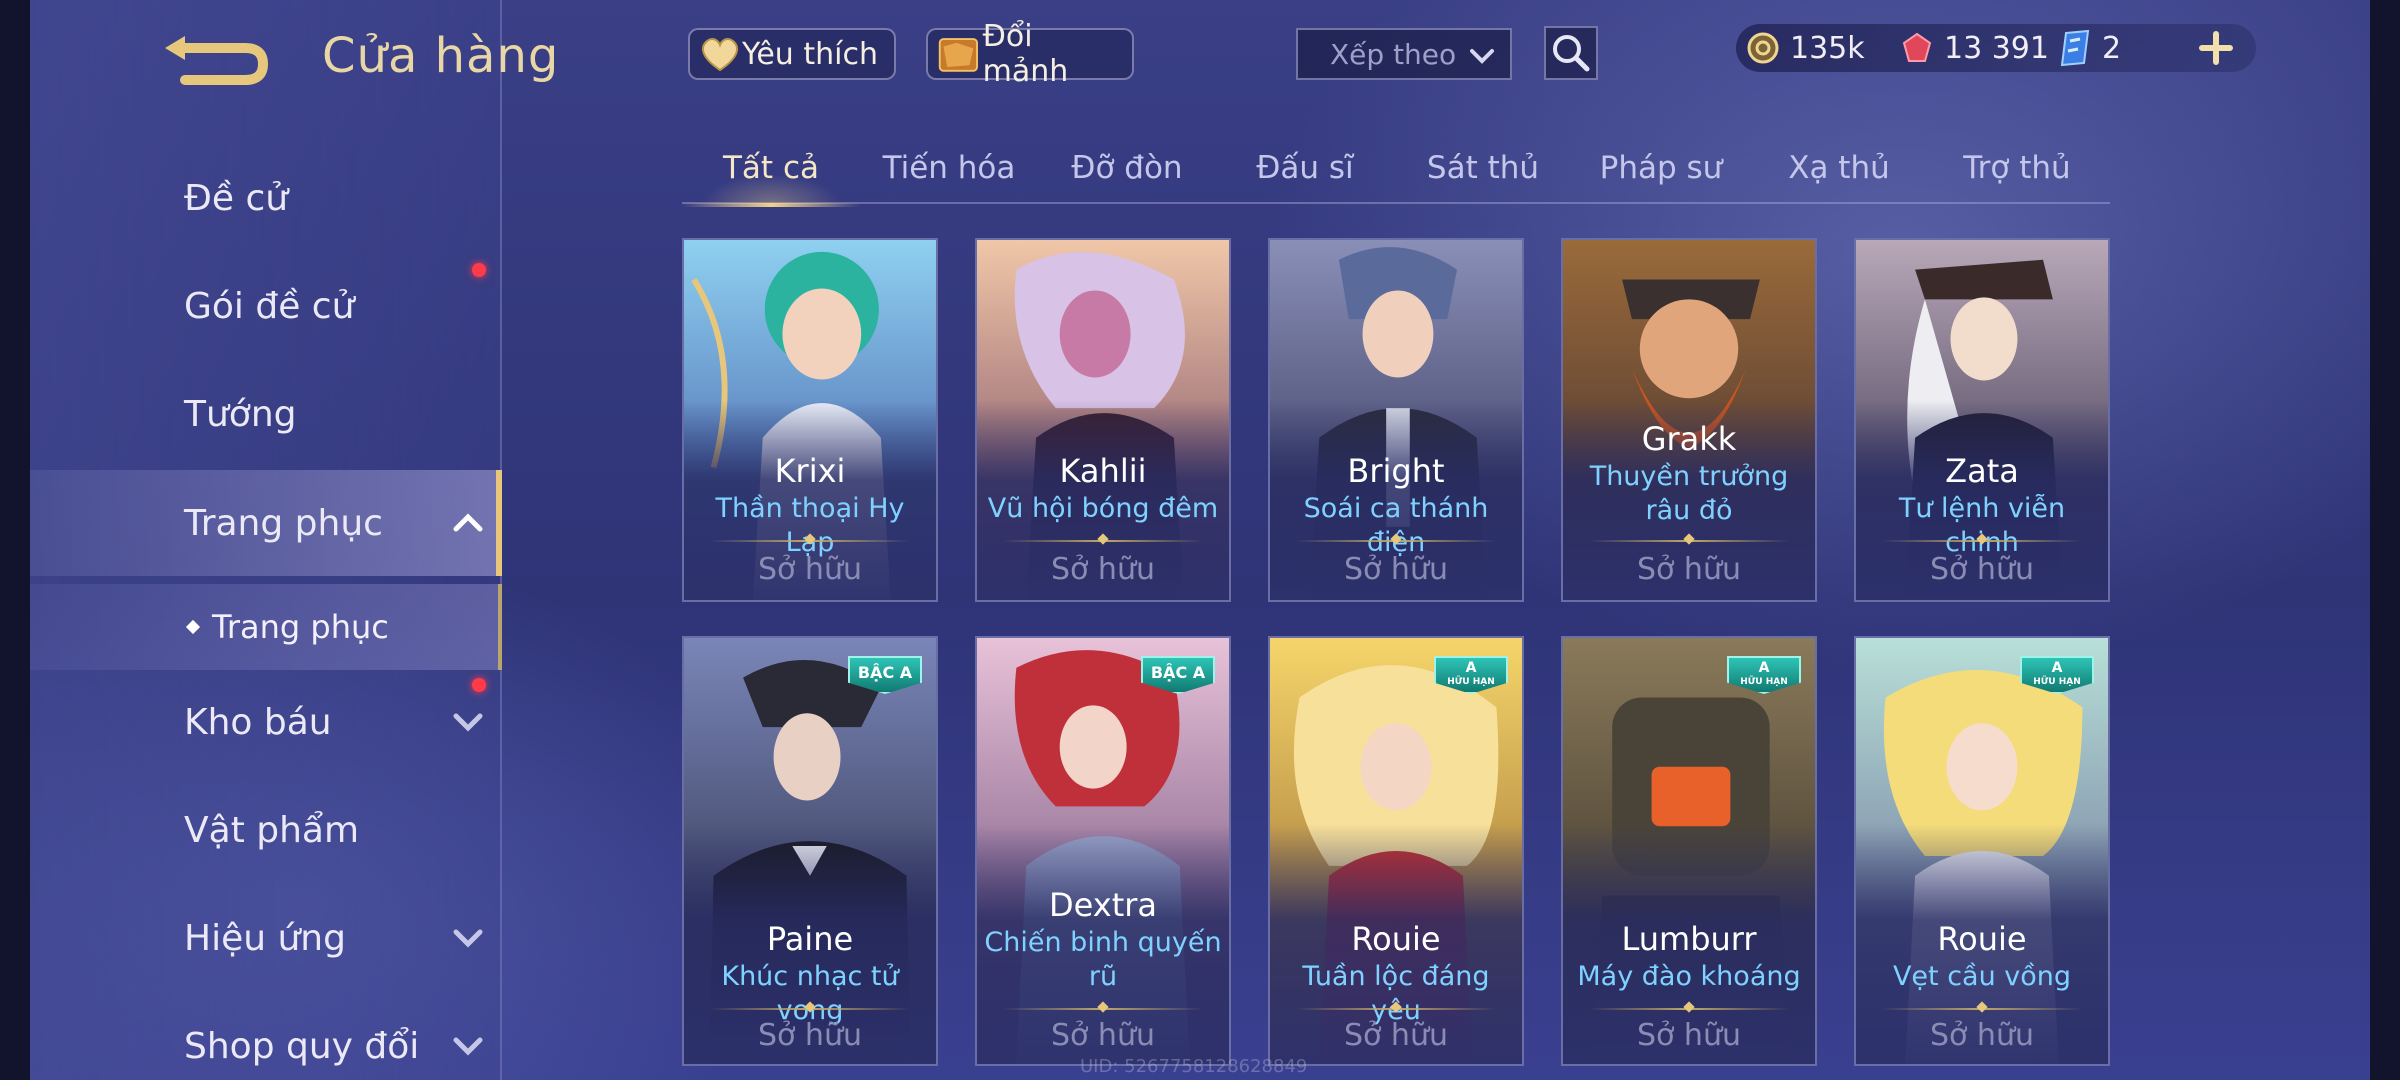  What do you see at coordinates (300, 627) in the screenshot?
I see `sidebar-subitem-label: Trang phục` at bounding box center [300, 627].